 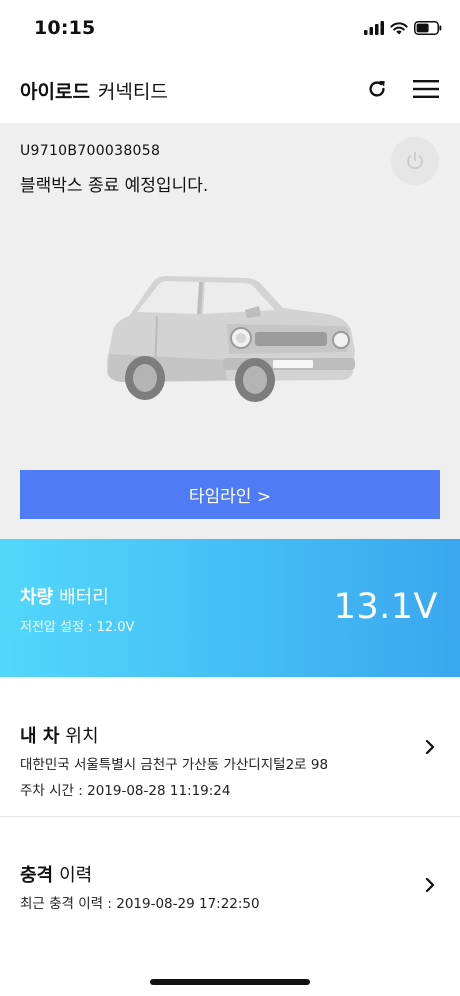 What do you see at coordinates (374, 28) in the screenshot?
I see `signal-icon` at bounding box center [374, 28].